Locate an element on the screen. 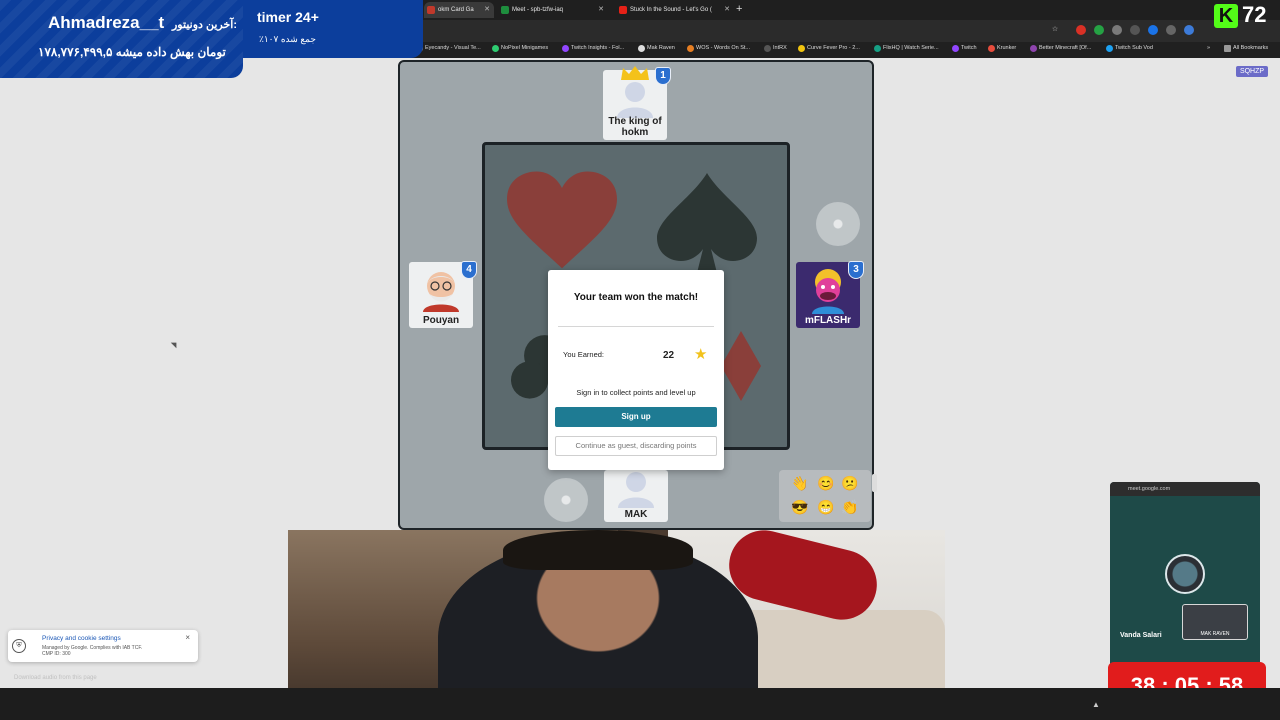 The width and height of the screenshot is (1280, 720). streamer-hair is located at coordinates (598, 550).